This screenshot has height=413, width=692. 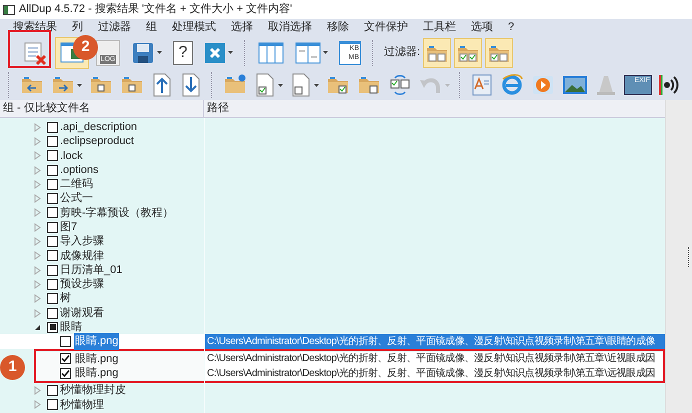 I want to click on menu-item: 列, so click(x=77, y=27).